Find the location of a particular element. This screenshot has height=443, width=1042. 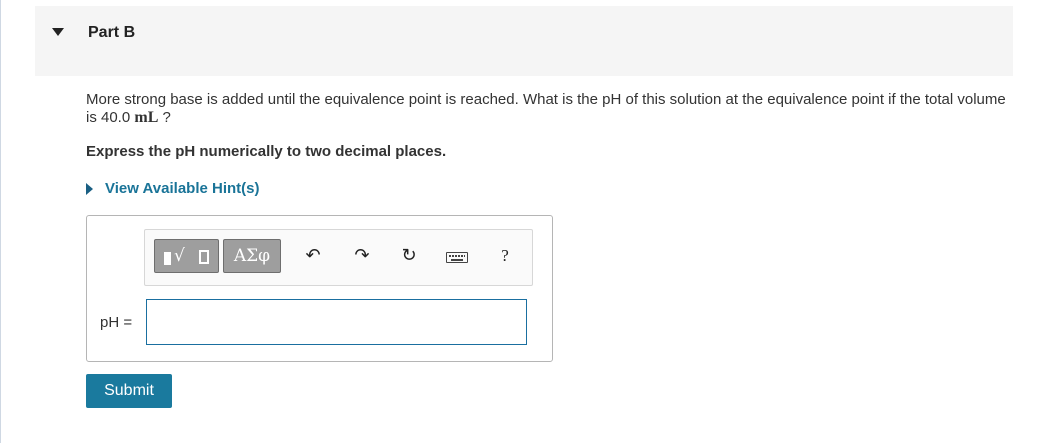

collapse-triangle-icon is located at coordinates (58, 32).